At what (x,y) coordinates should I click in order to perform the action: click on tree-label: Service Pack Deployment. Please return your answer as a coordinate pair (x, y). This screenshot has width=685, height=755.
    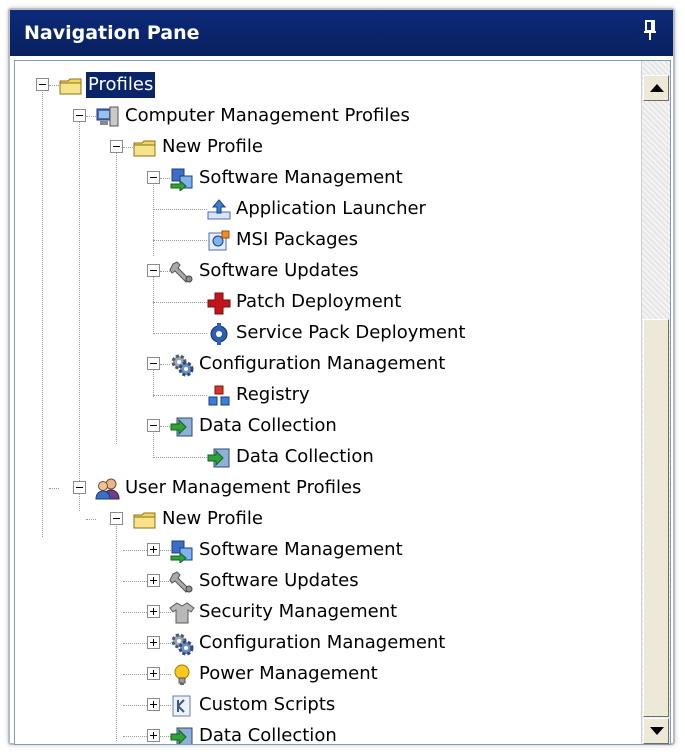
    Looking at the image, I should click on (350, 333).